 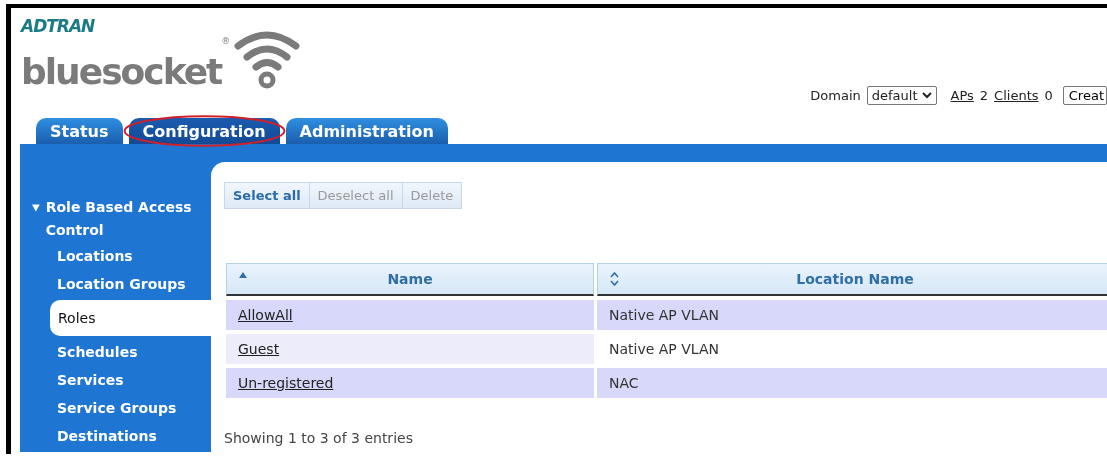 I want to click on column-header: Name, so click(x=410, y=279).